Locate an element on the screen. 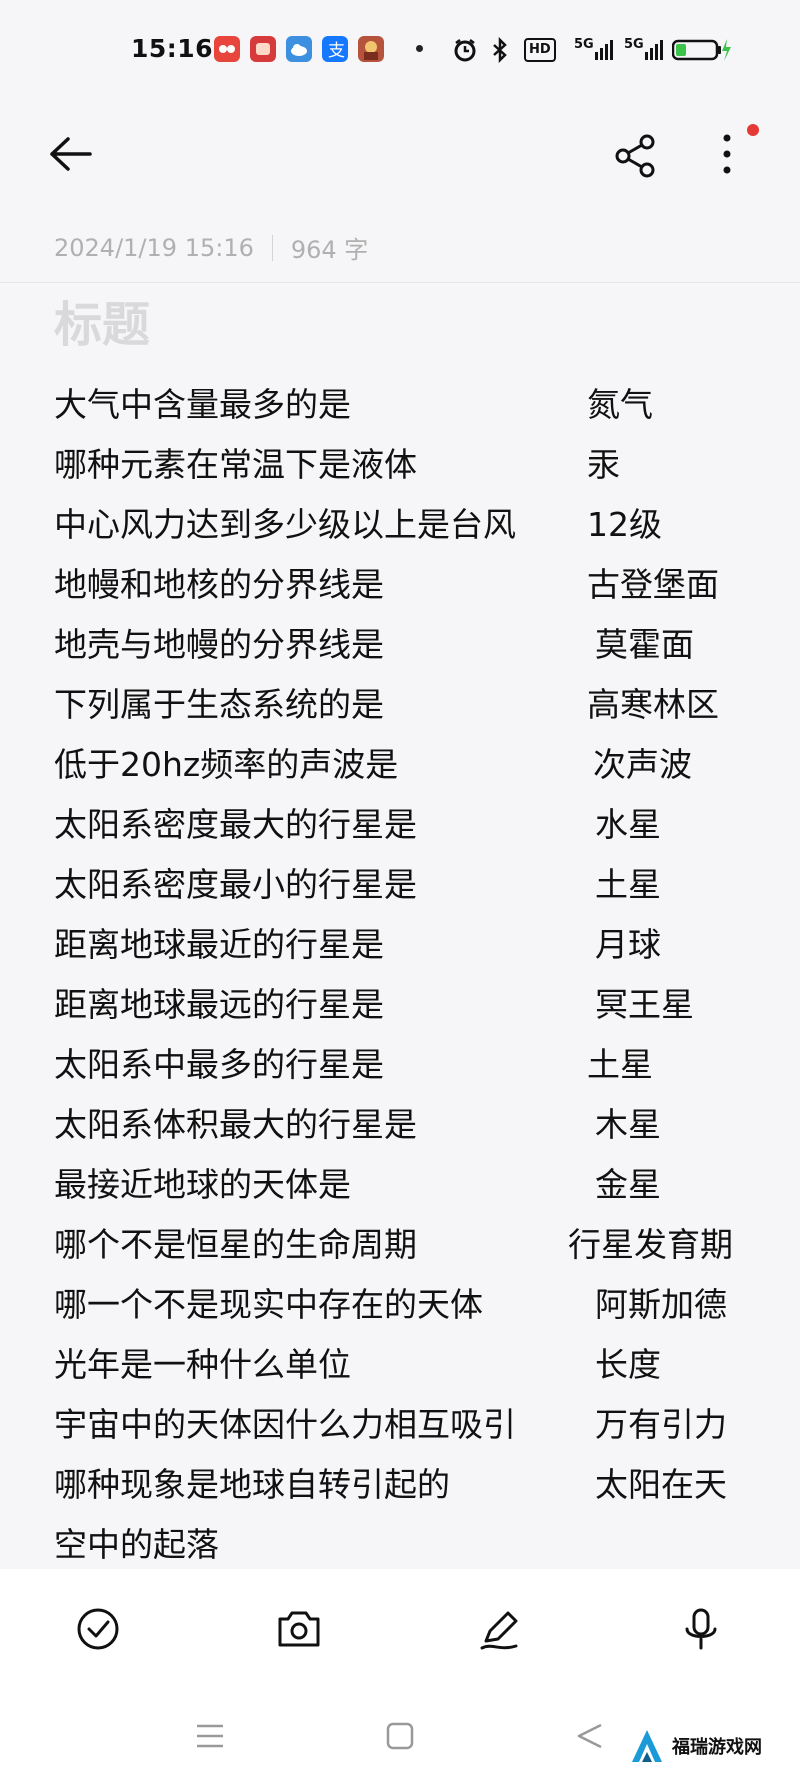 This screenshot has height=1778, width=800. question-text: 光年是一种什么单位 is located at coordinates (202, 1364).